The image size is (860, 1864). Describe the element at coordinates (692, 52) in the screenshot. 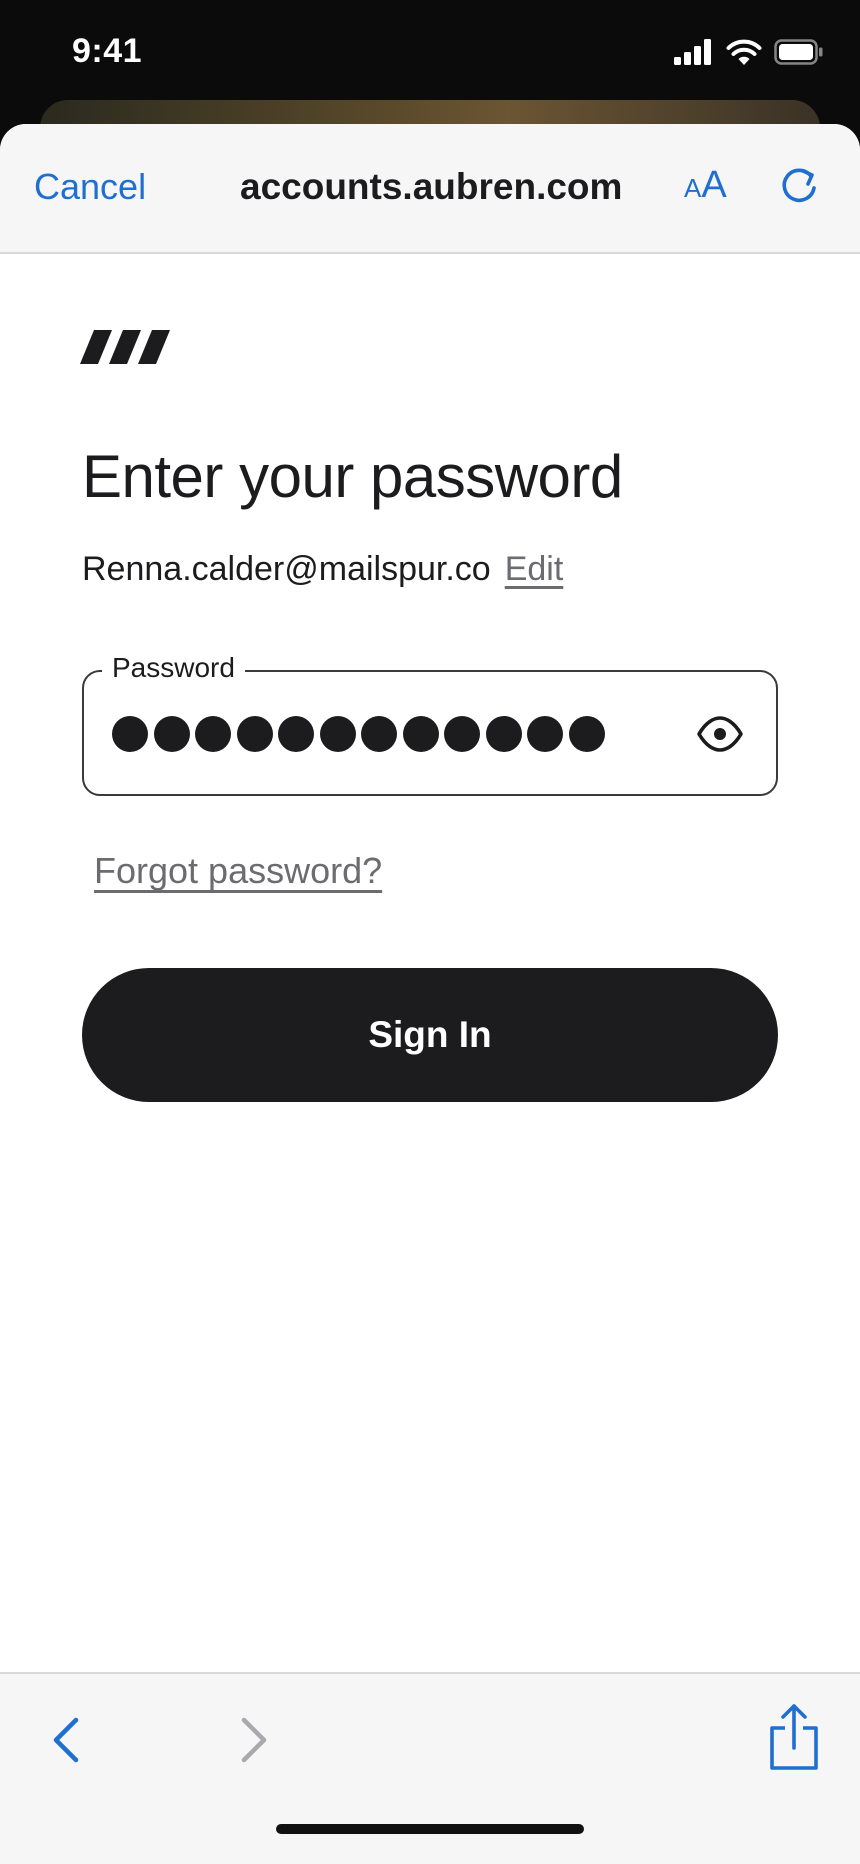

I see `cellular-signal-icon` at that location.